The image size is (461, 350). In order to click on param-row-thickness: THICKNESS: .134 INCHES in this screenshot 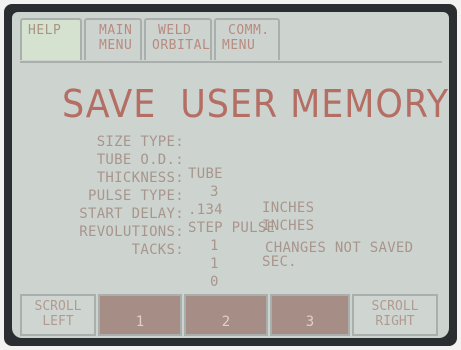, I will do `click(163, 202)`.